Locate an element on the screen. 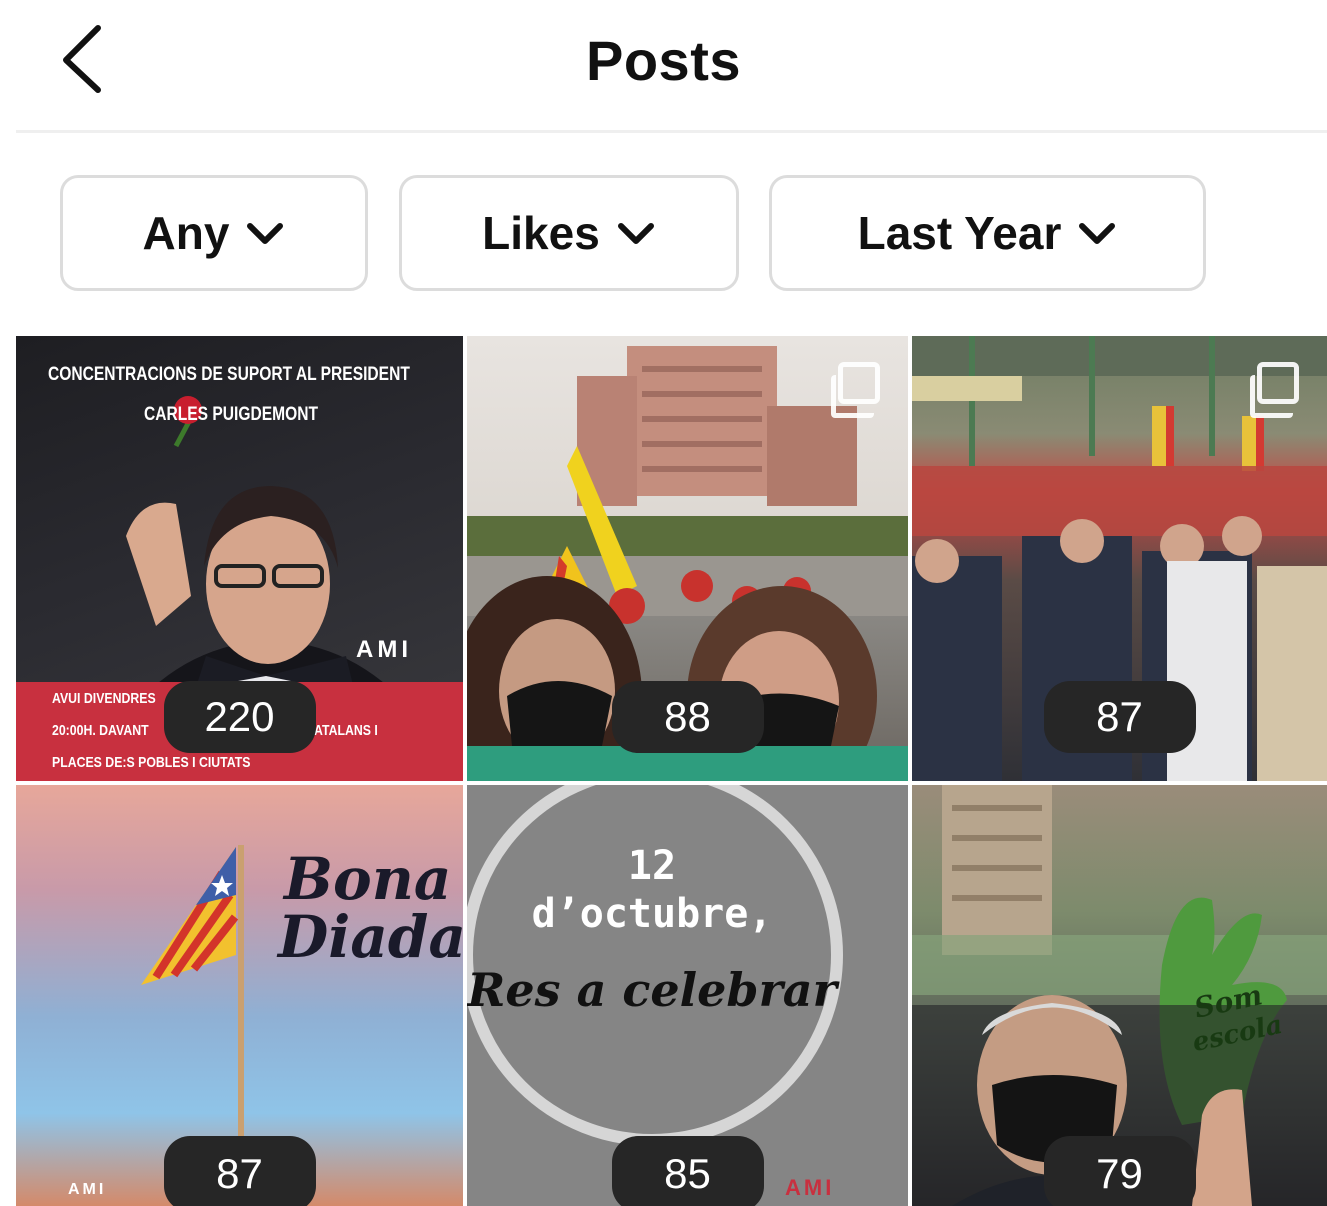 This screenshot has height=1206, width=1327. page-title: Posts is located at coordinates (663, 60).